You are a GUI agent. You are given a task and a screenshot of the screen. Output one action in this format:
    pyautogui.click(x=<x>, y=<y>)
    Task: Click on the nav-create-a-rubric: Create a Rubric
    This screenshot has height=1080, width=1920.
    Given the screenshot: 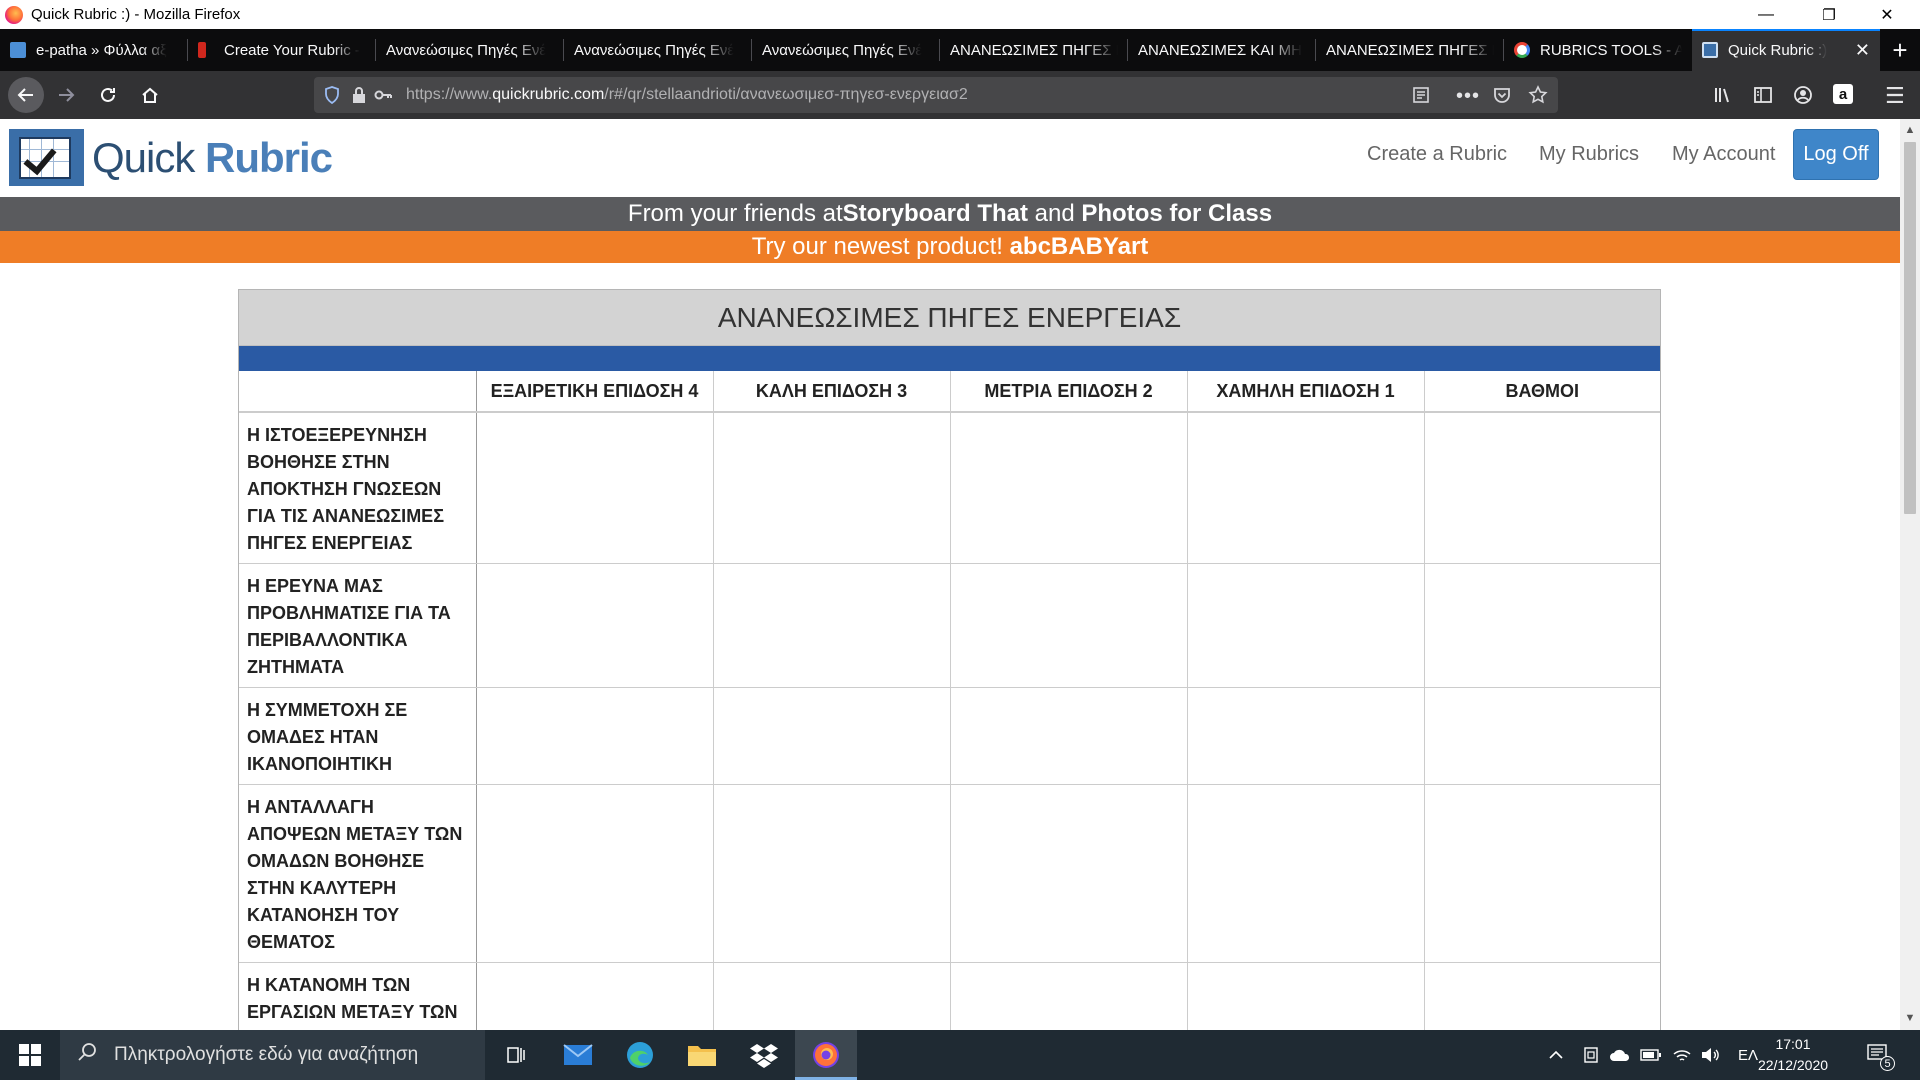 What is the action you would take?
    pyautogui.click(x=1437, y=154)
    